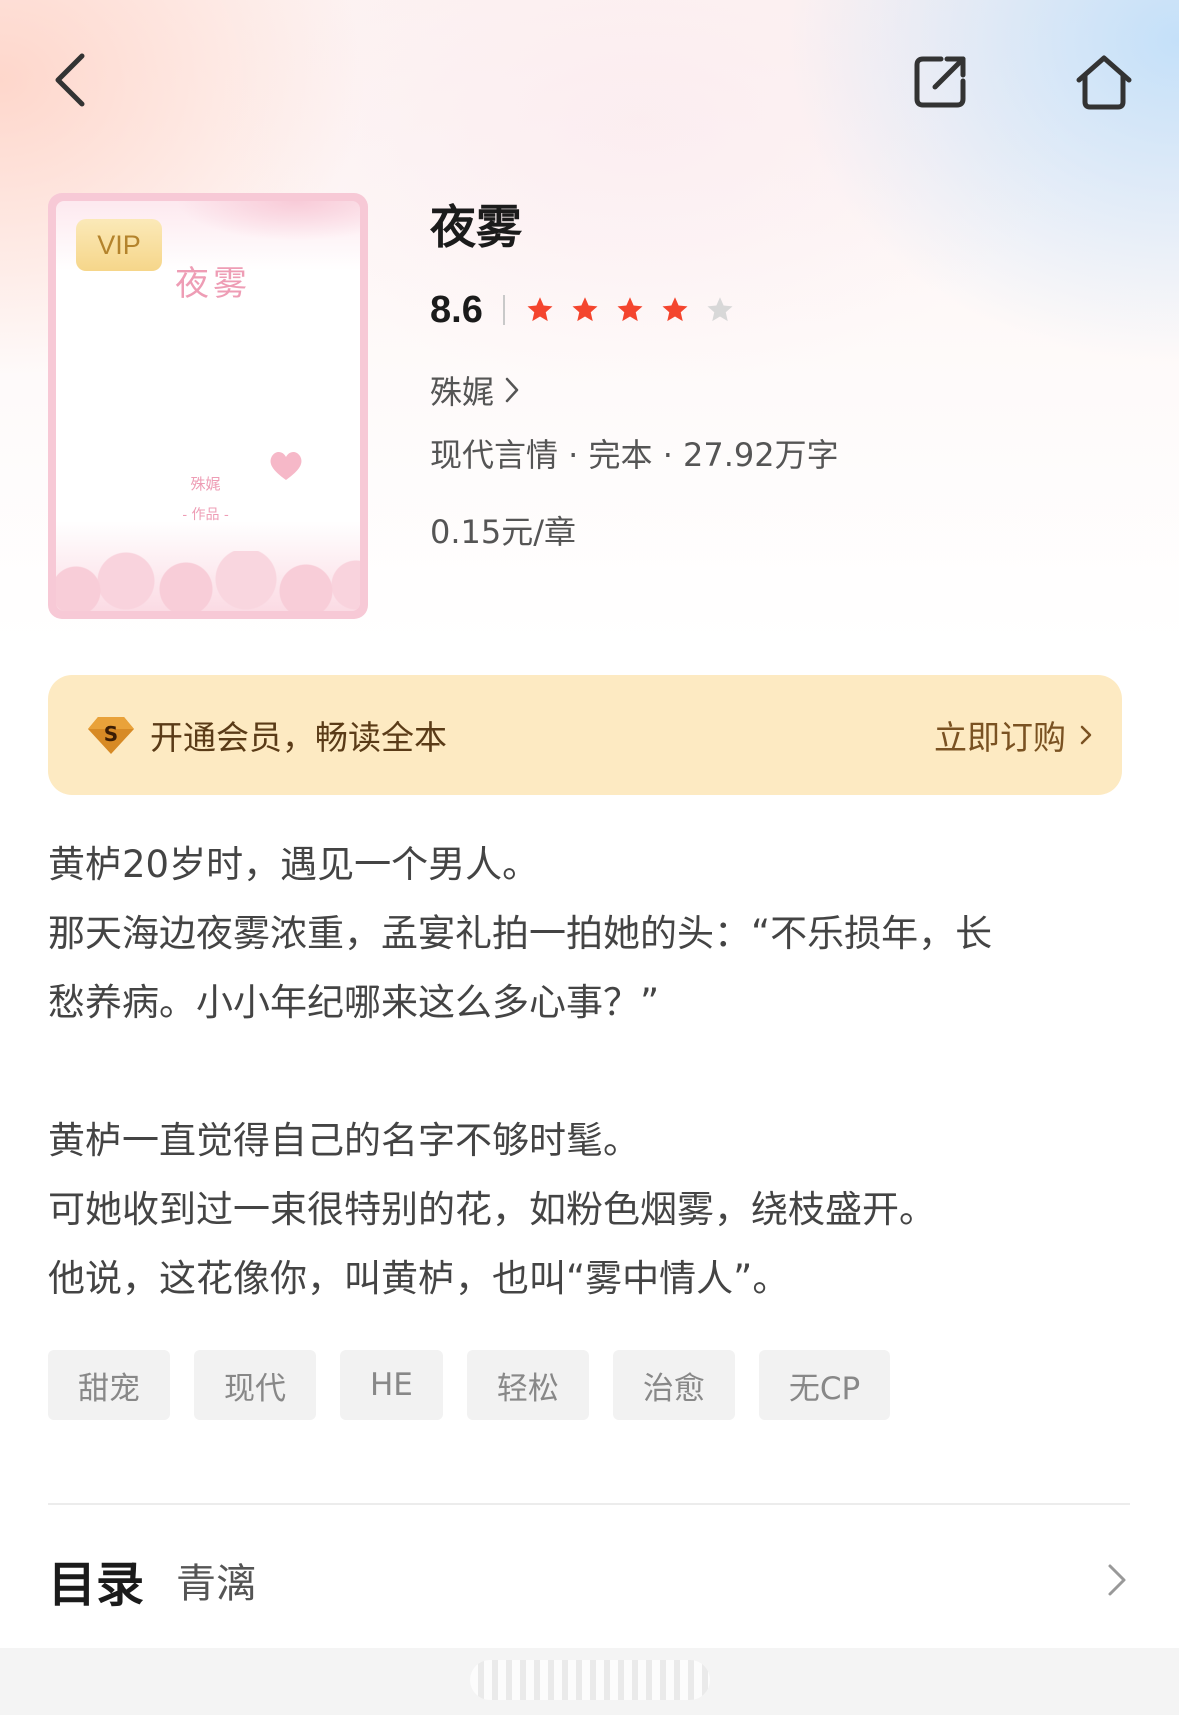  I want to click on rating-stars, so click(630, 310).